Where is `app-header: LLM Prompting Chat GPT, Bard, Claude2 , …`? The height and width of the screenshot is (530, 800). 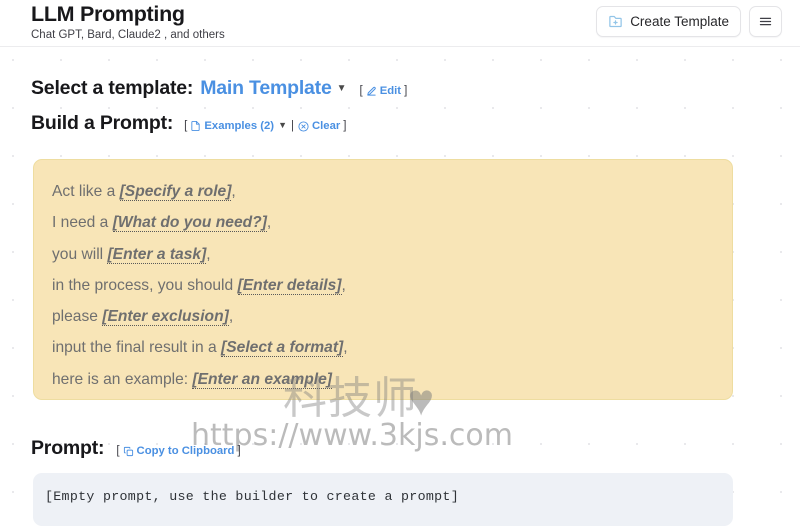 app-header: LLM Prompting Chat GPT, Bard, Claude2 , … is located at coordinates (400, 23).